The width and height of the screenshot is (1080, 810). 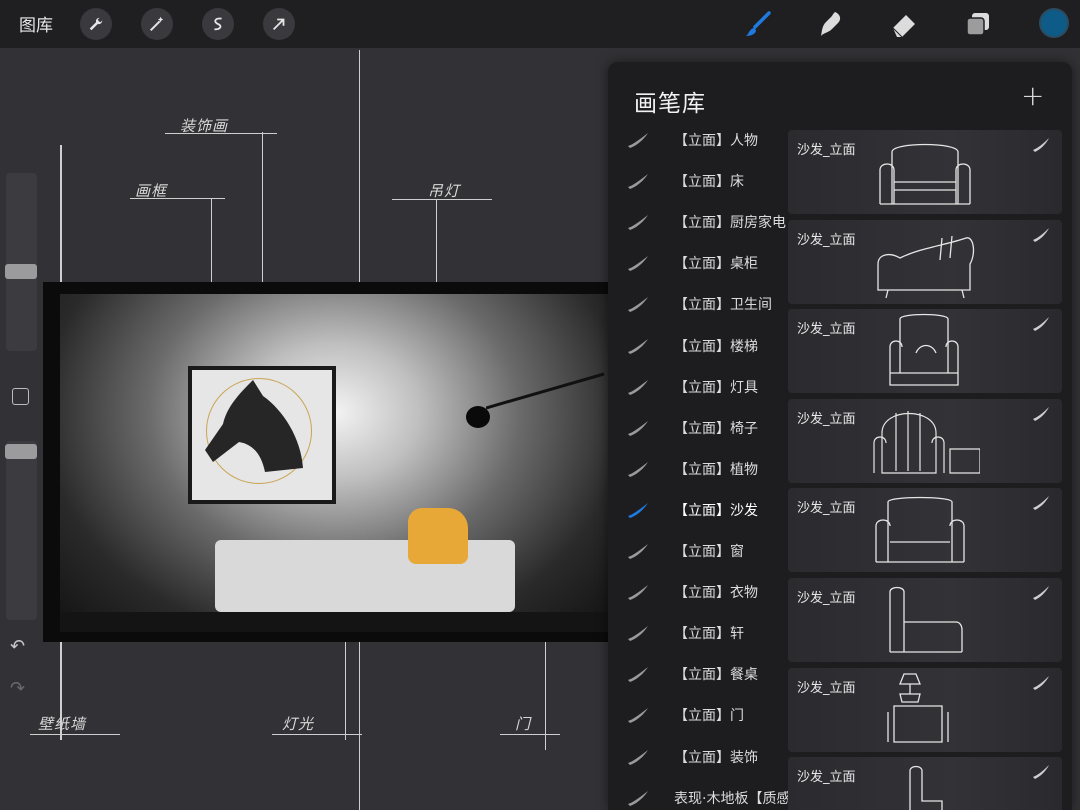 I want to click on category-item: 【立面】植物, so click(x=697, y=469).